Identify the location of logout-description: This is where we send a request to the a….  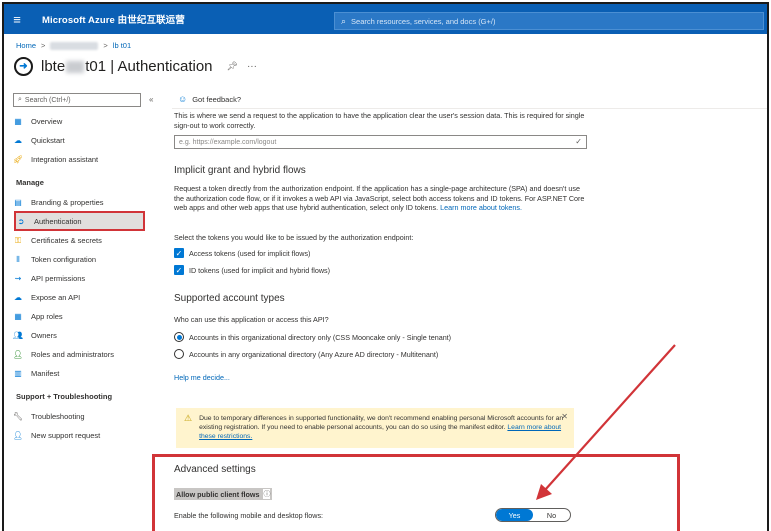
(379, 120).